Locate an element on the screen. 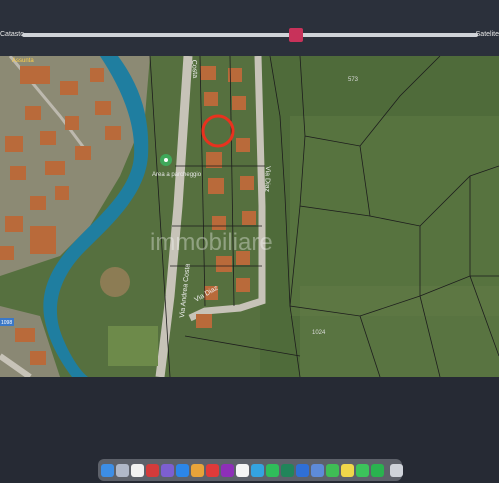  finder-icon is located at coordinates (107, 470).